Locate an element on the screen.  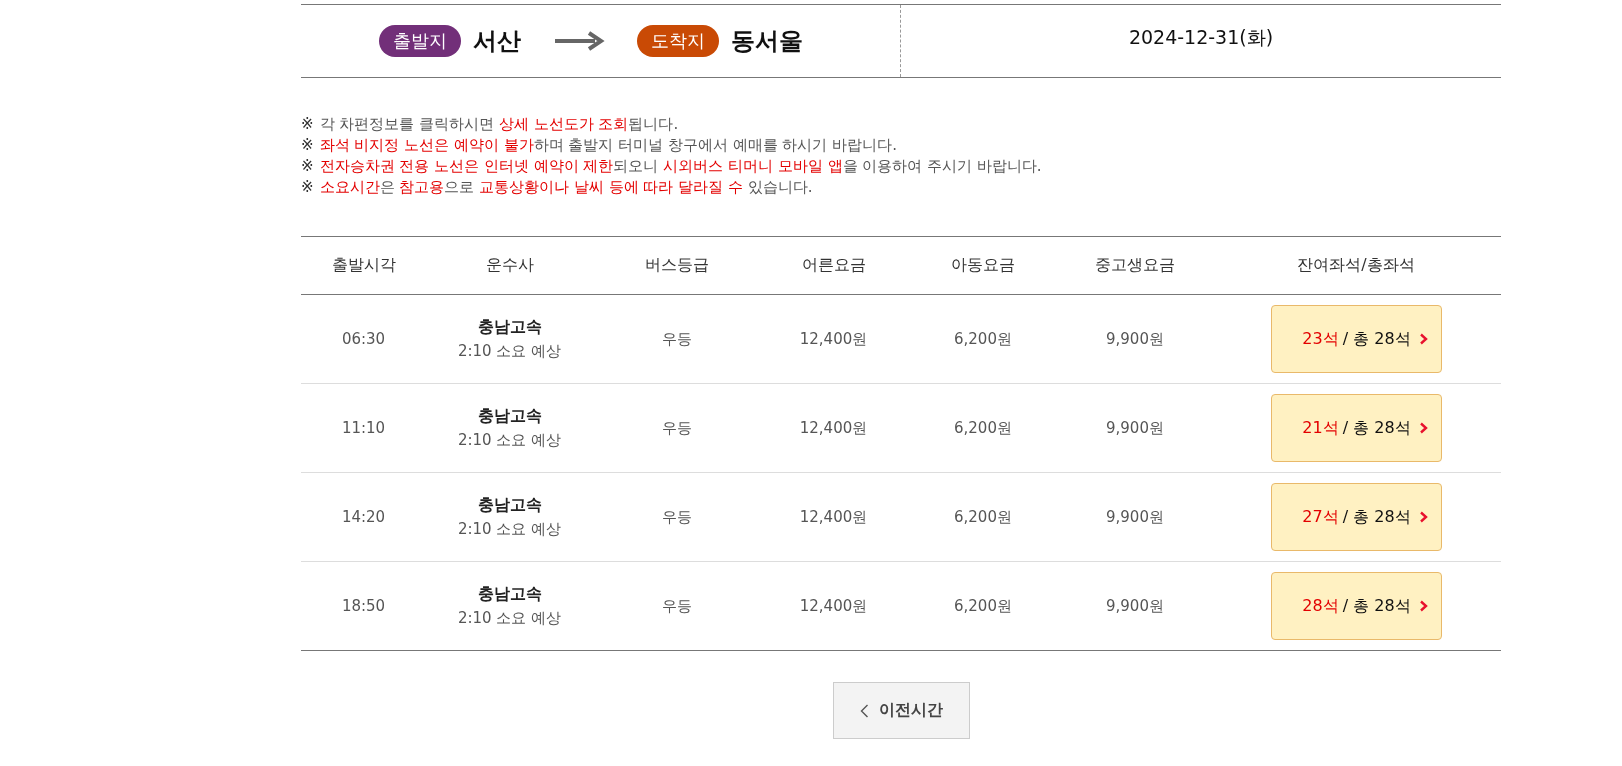
column-header: 아동요금 is located at coordinates (983, 265).